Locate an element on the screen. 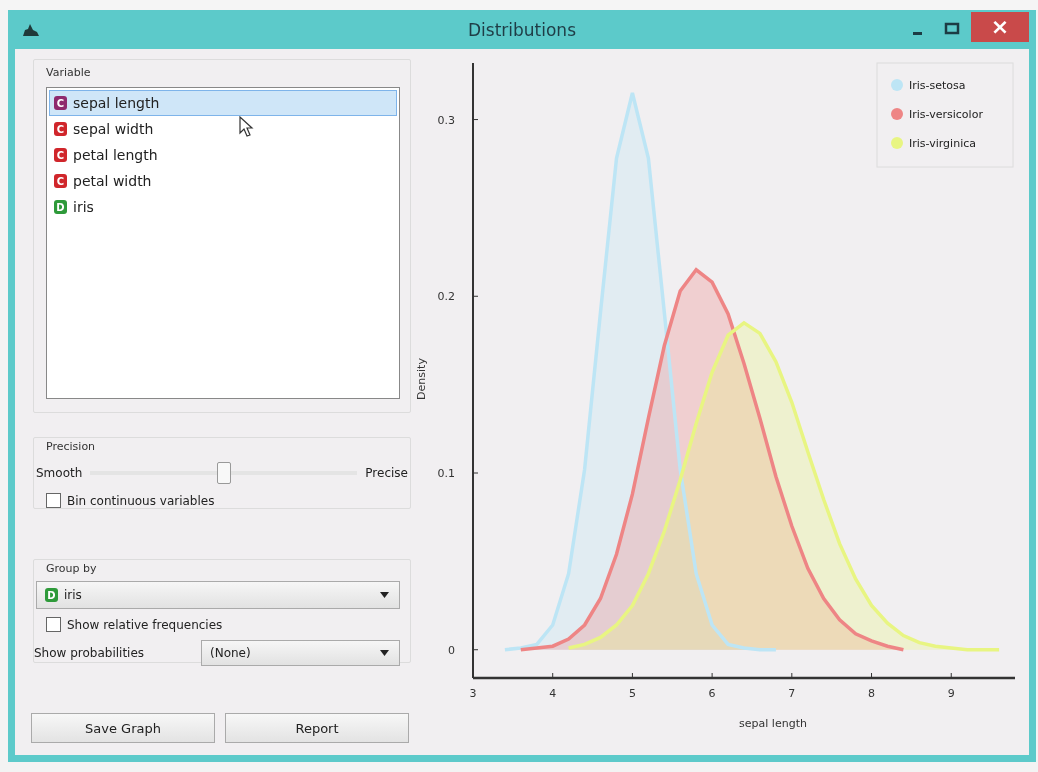 Image resolution: width=1038 pixels, height=772 pixels. variable-name: petal length is located at coordinates (115, 155).